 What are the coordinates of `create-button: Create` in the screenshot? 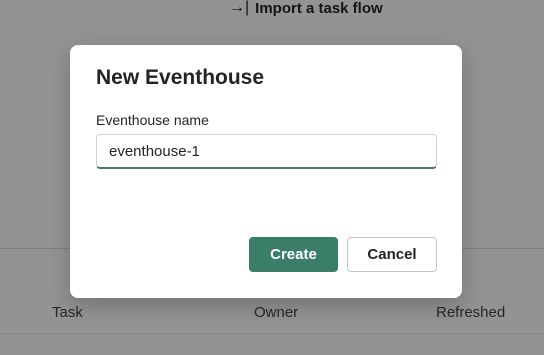 It's located at (293, 254).